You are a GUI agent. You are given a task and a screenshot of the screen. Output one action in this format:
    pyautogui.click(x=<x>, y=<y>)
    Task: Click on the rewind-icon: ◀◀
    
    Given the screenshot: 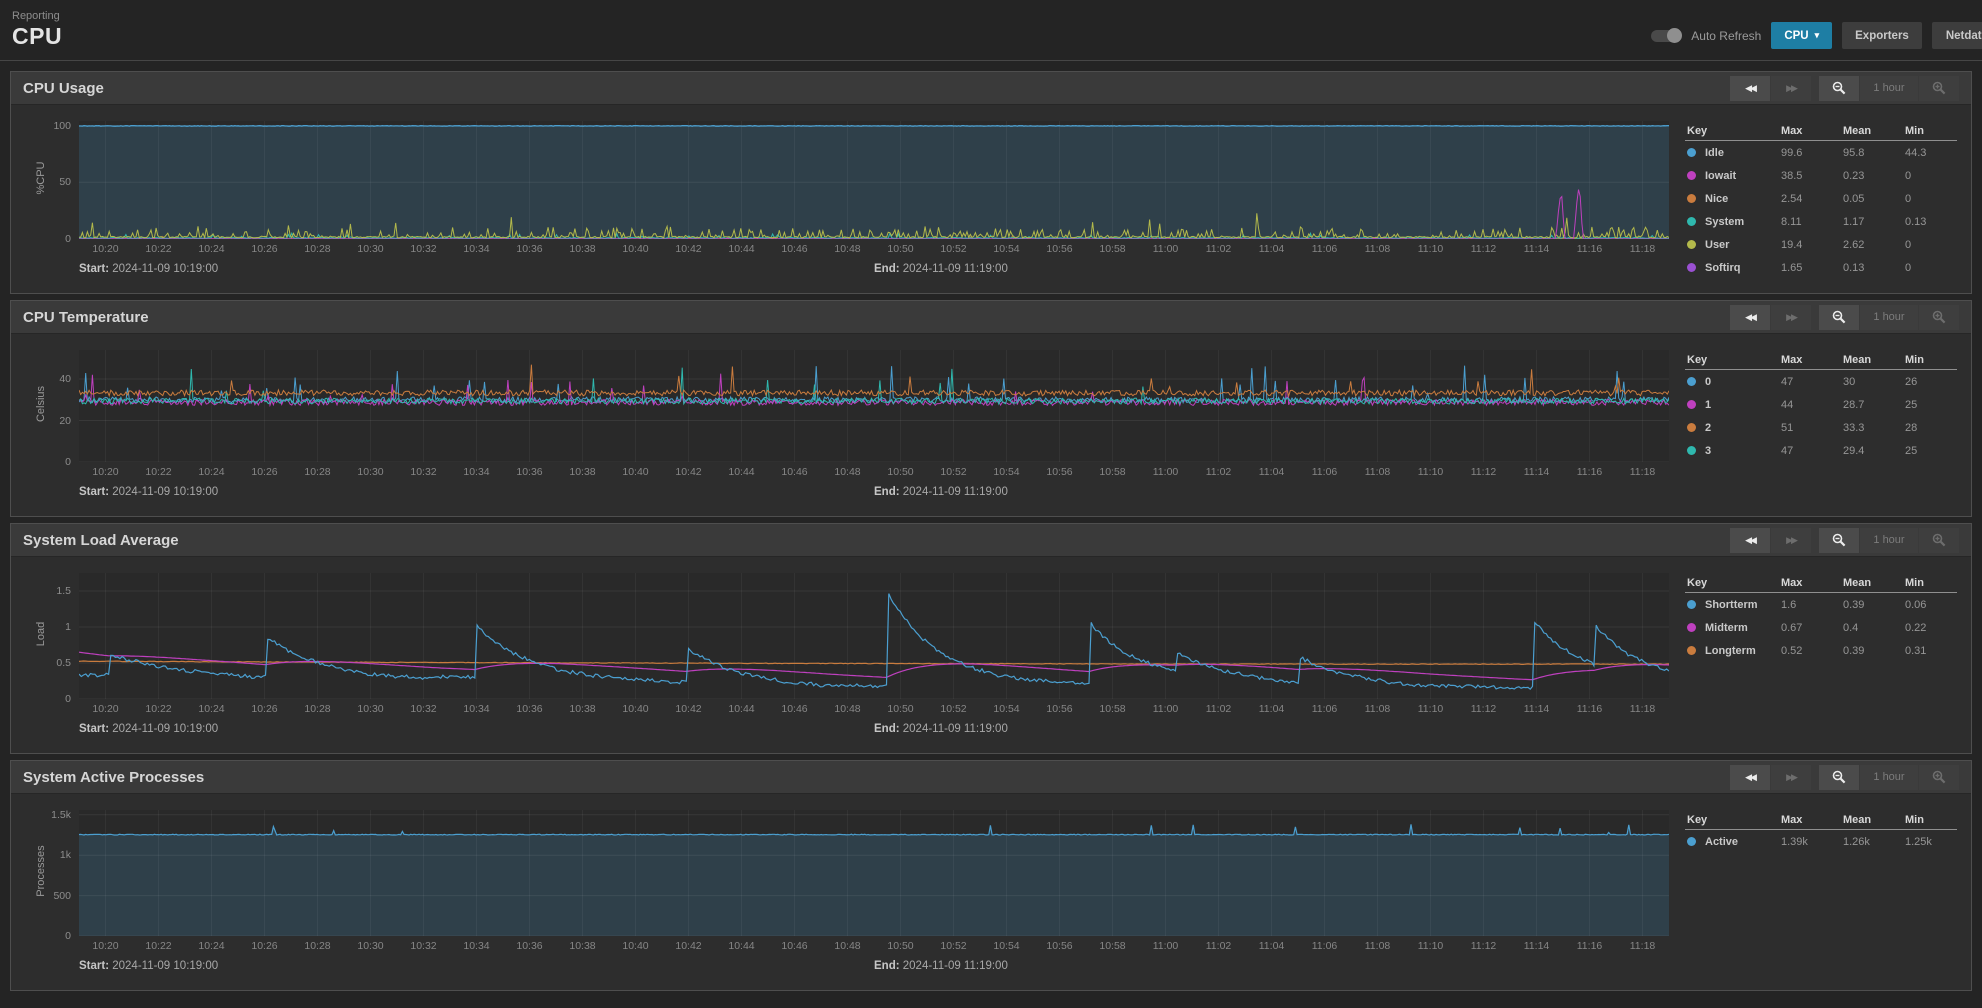 What is the action you would take?
    pyautogui.click(x=1751, y=87)
    